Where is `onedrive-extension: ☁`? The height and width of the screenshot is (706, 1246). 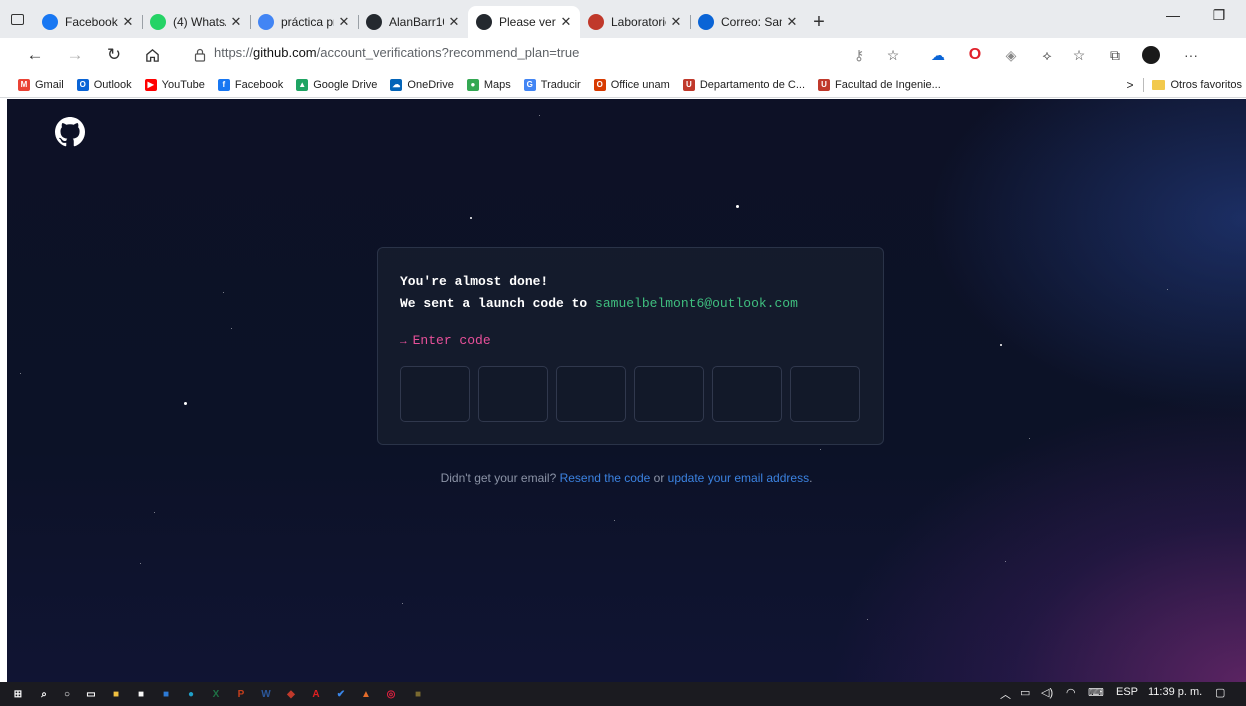
onedrive-extension: ☁ is located at coordinates (938, 55).